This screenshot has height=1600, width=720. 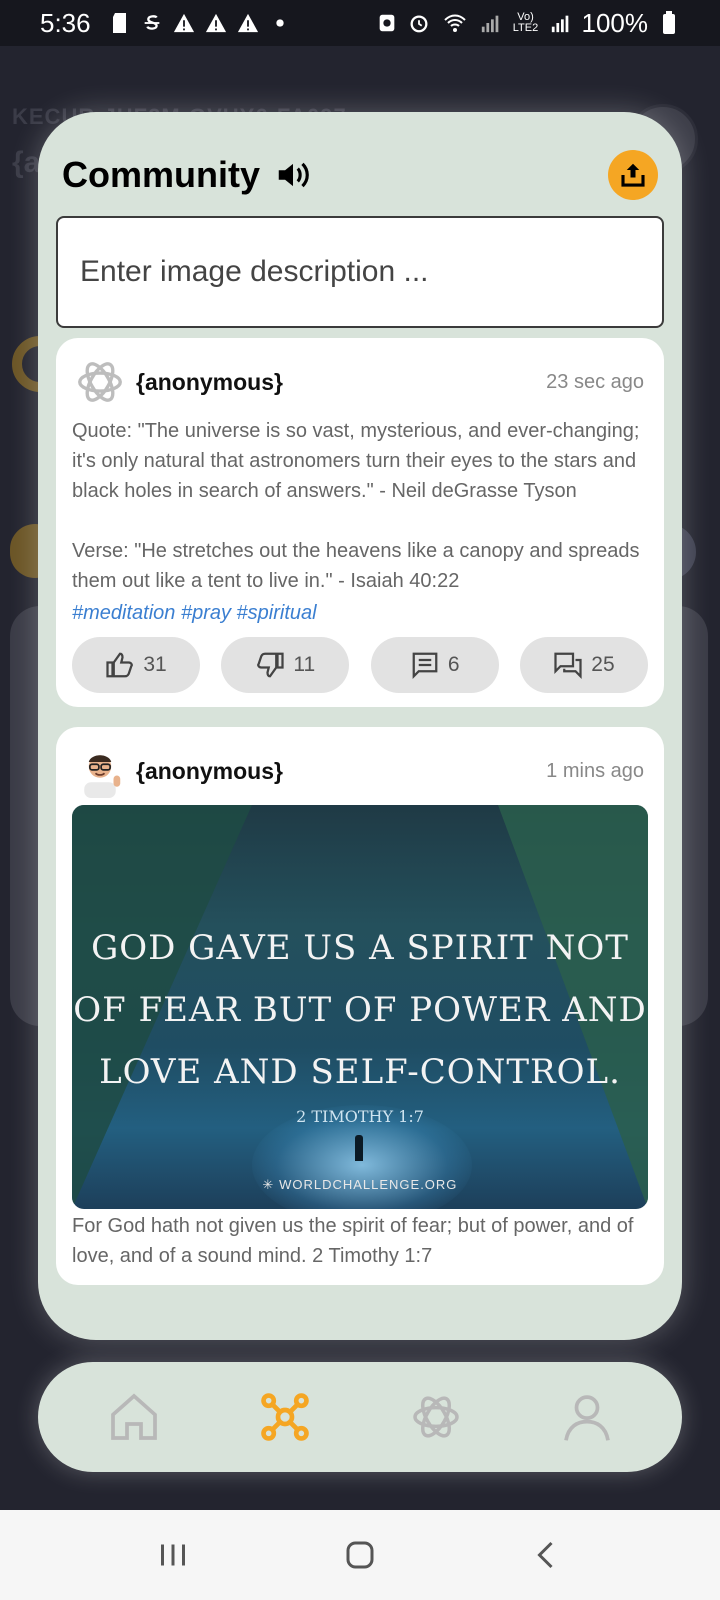 What do you see at coordinates (360, 1116) in the screenshot?
I see `image-reference: 2 TIMOTHY 1:7` at bounding box center [360, 1116].